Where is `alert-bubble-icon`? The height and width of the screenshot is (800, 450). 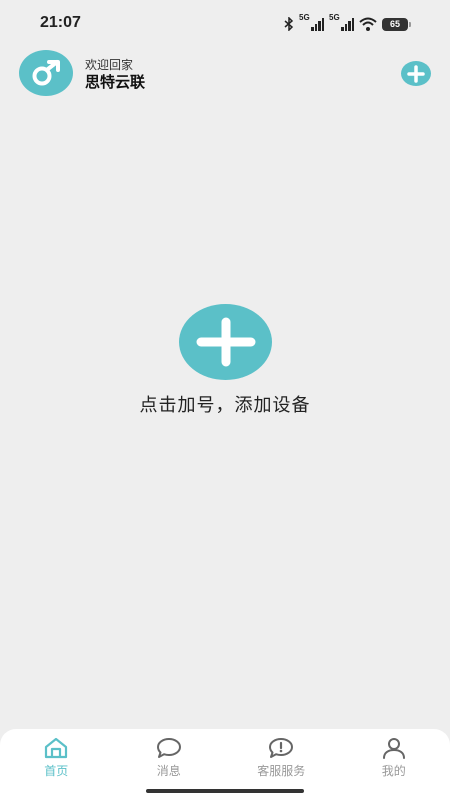
alert-bubble-icon is located at coordinates (281, 748).